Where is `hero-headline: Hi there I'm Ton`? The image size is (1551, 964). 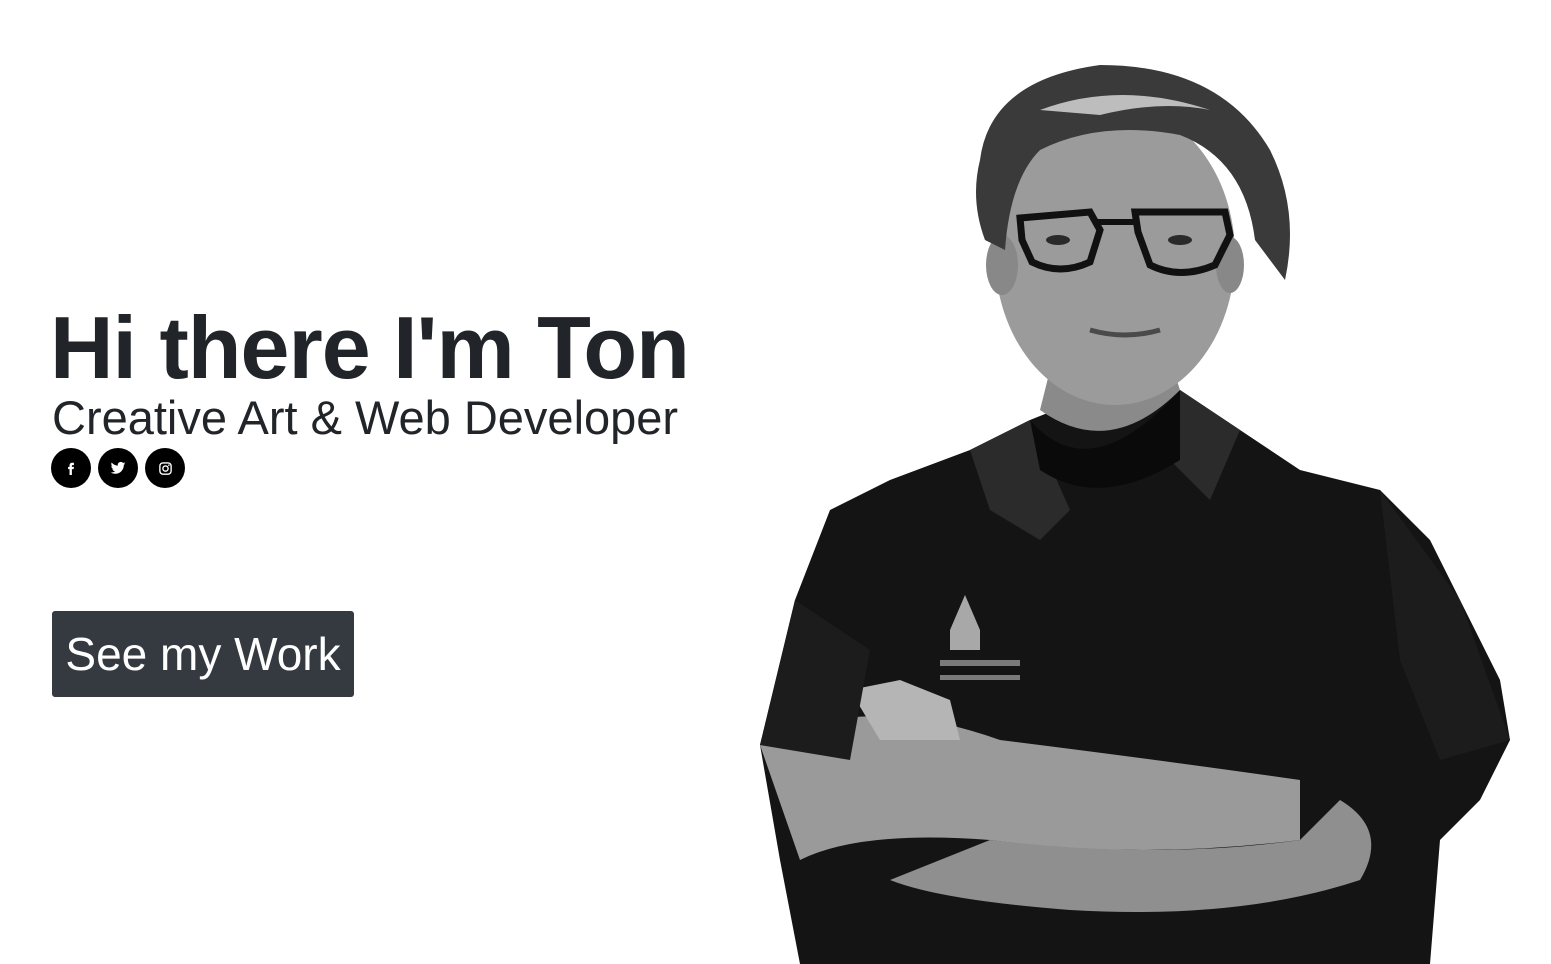
hero-headline: Hi there I'm Ton is located at coordinates (370, 347).